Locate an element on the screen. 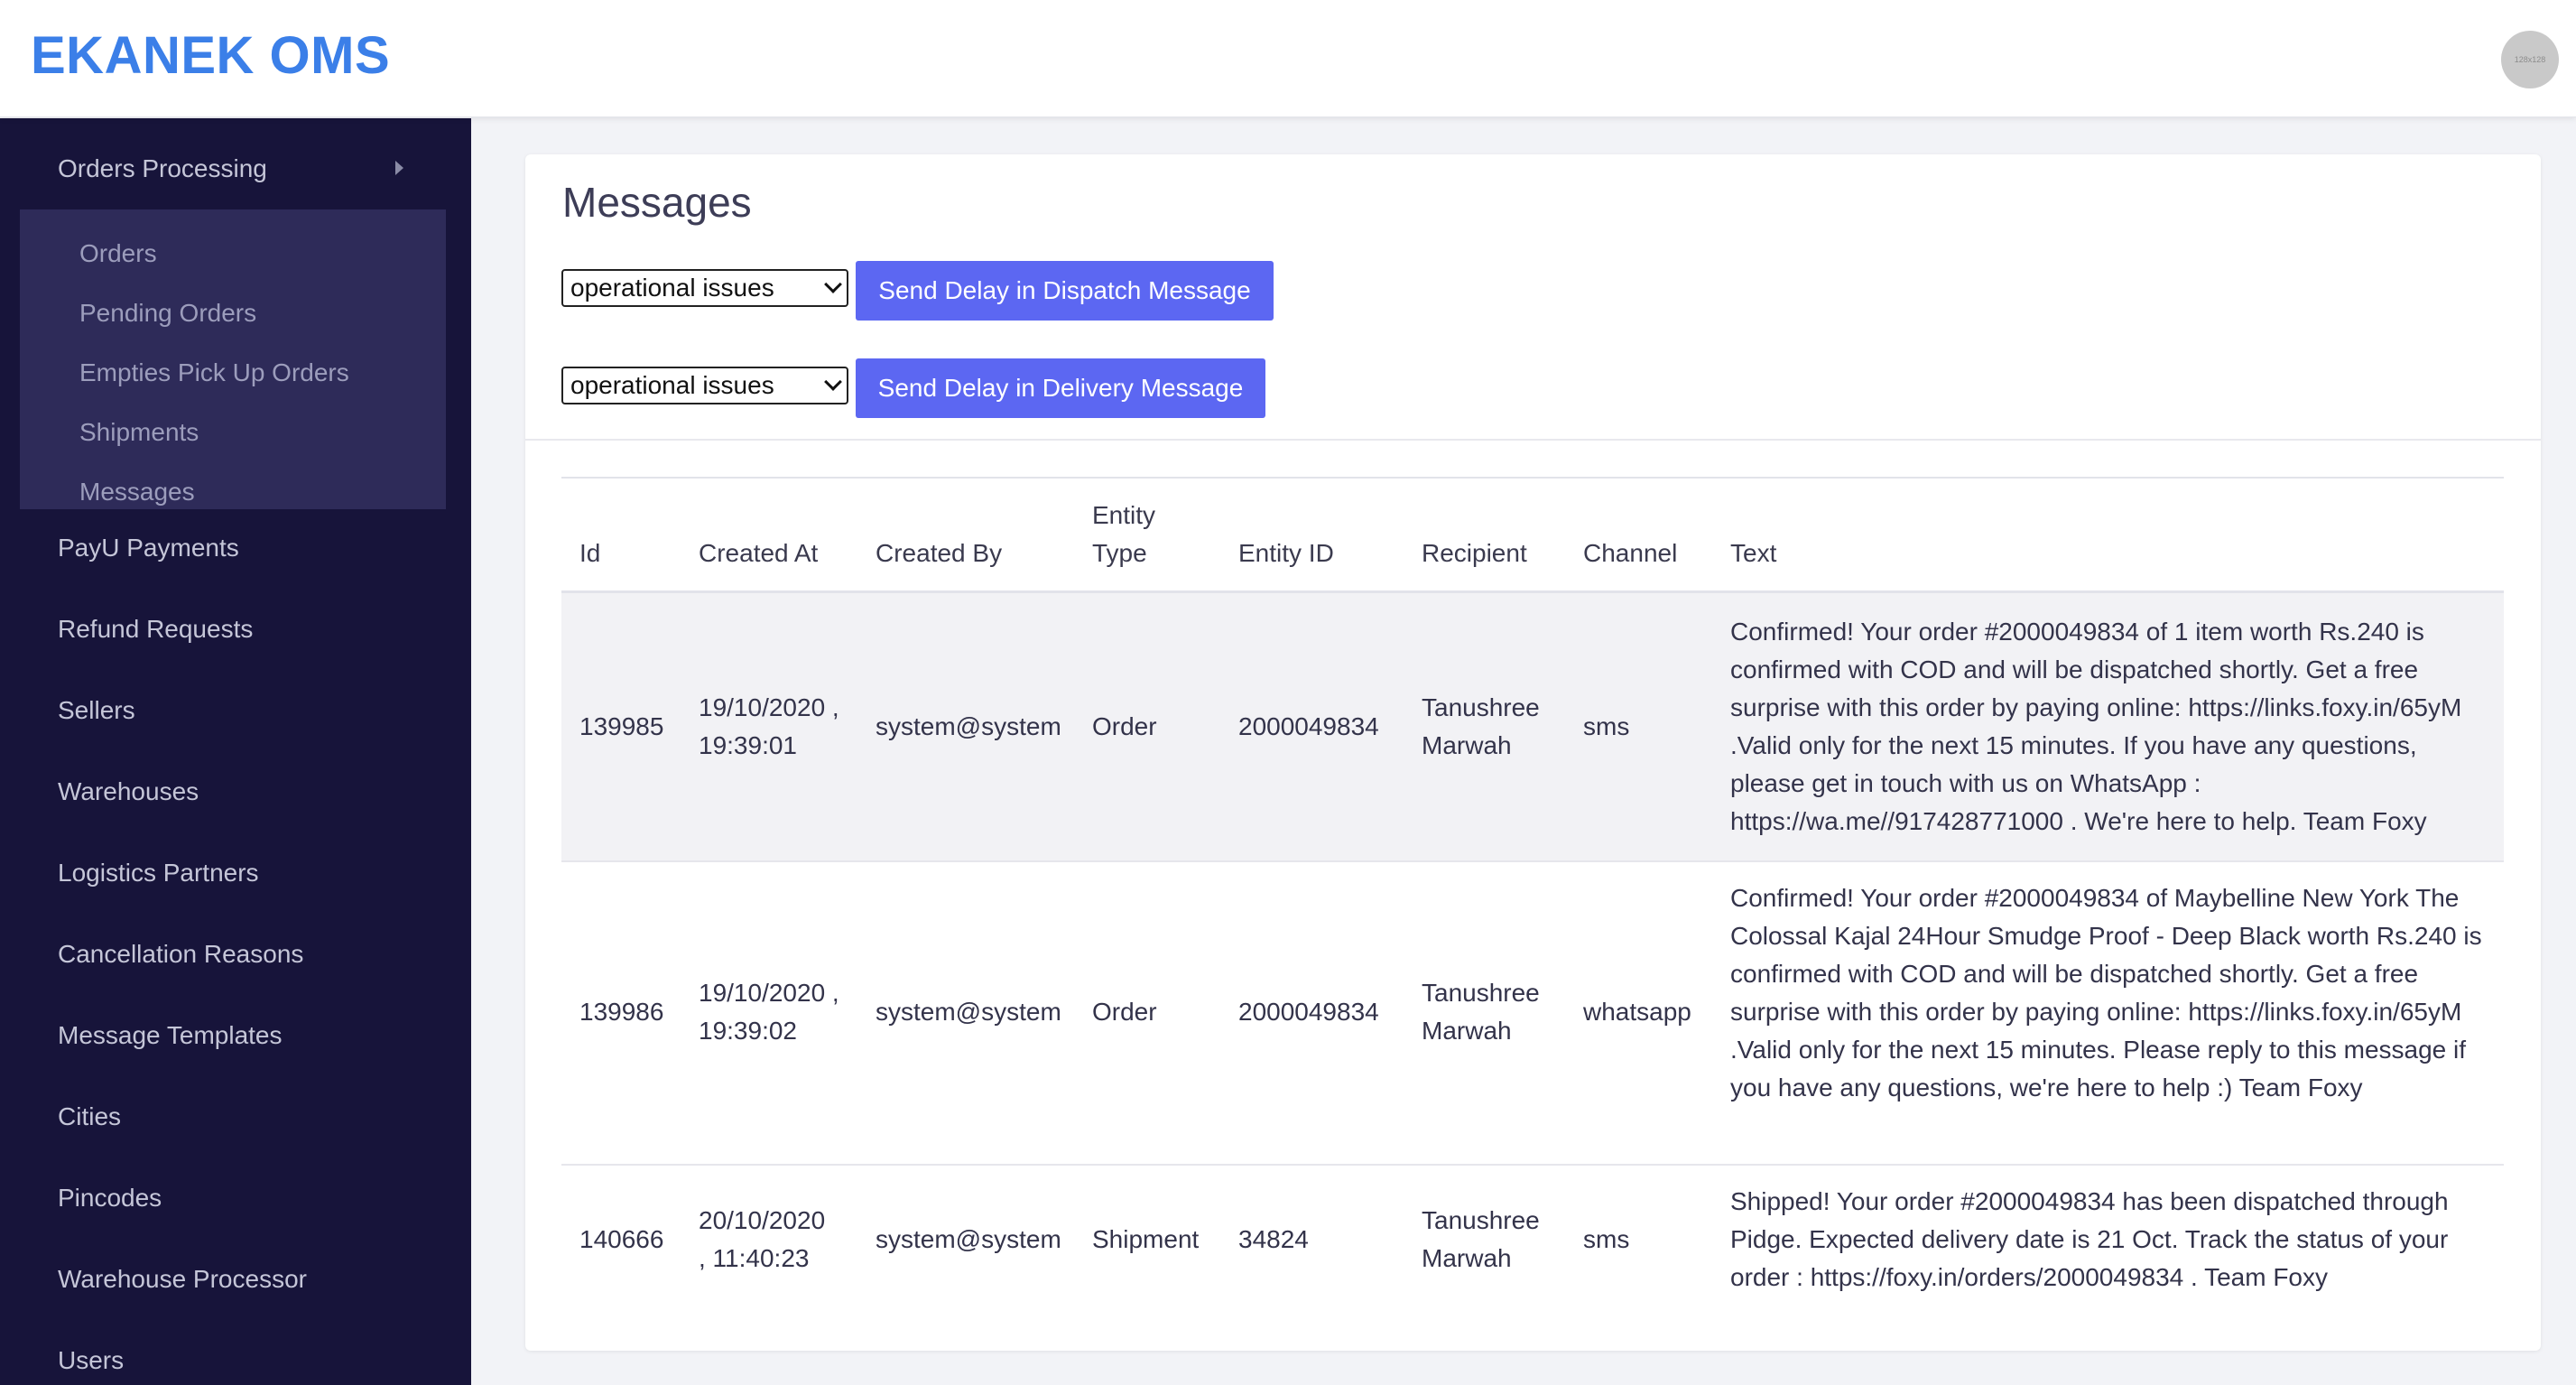  sidebar-subitem-messages: Messages is located at coordinates (137, 493).